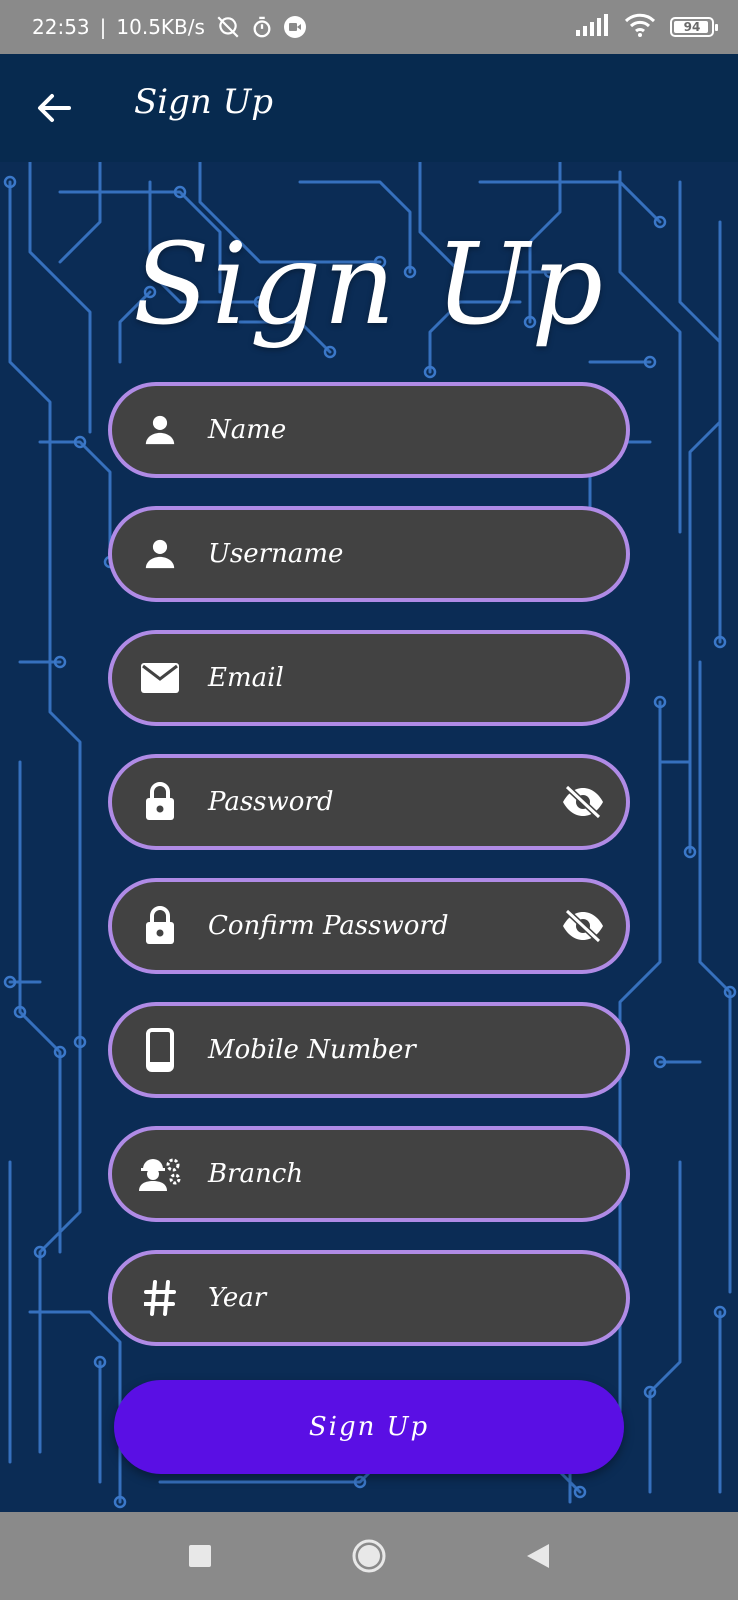 This screenshot has width=738, height=1600. What do you see at coordinates (593, 27) in the screenshot?
I see `signal-icon` at bounding box center [593, 27].